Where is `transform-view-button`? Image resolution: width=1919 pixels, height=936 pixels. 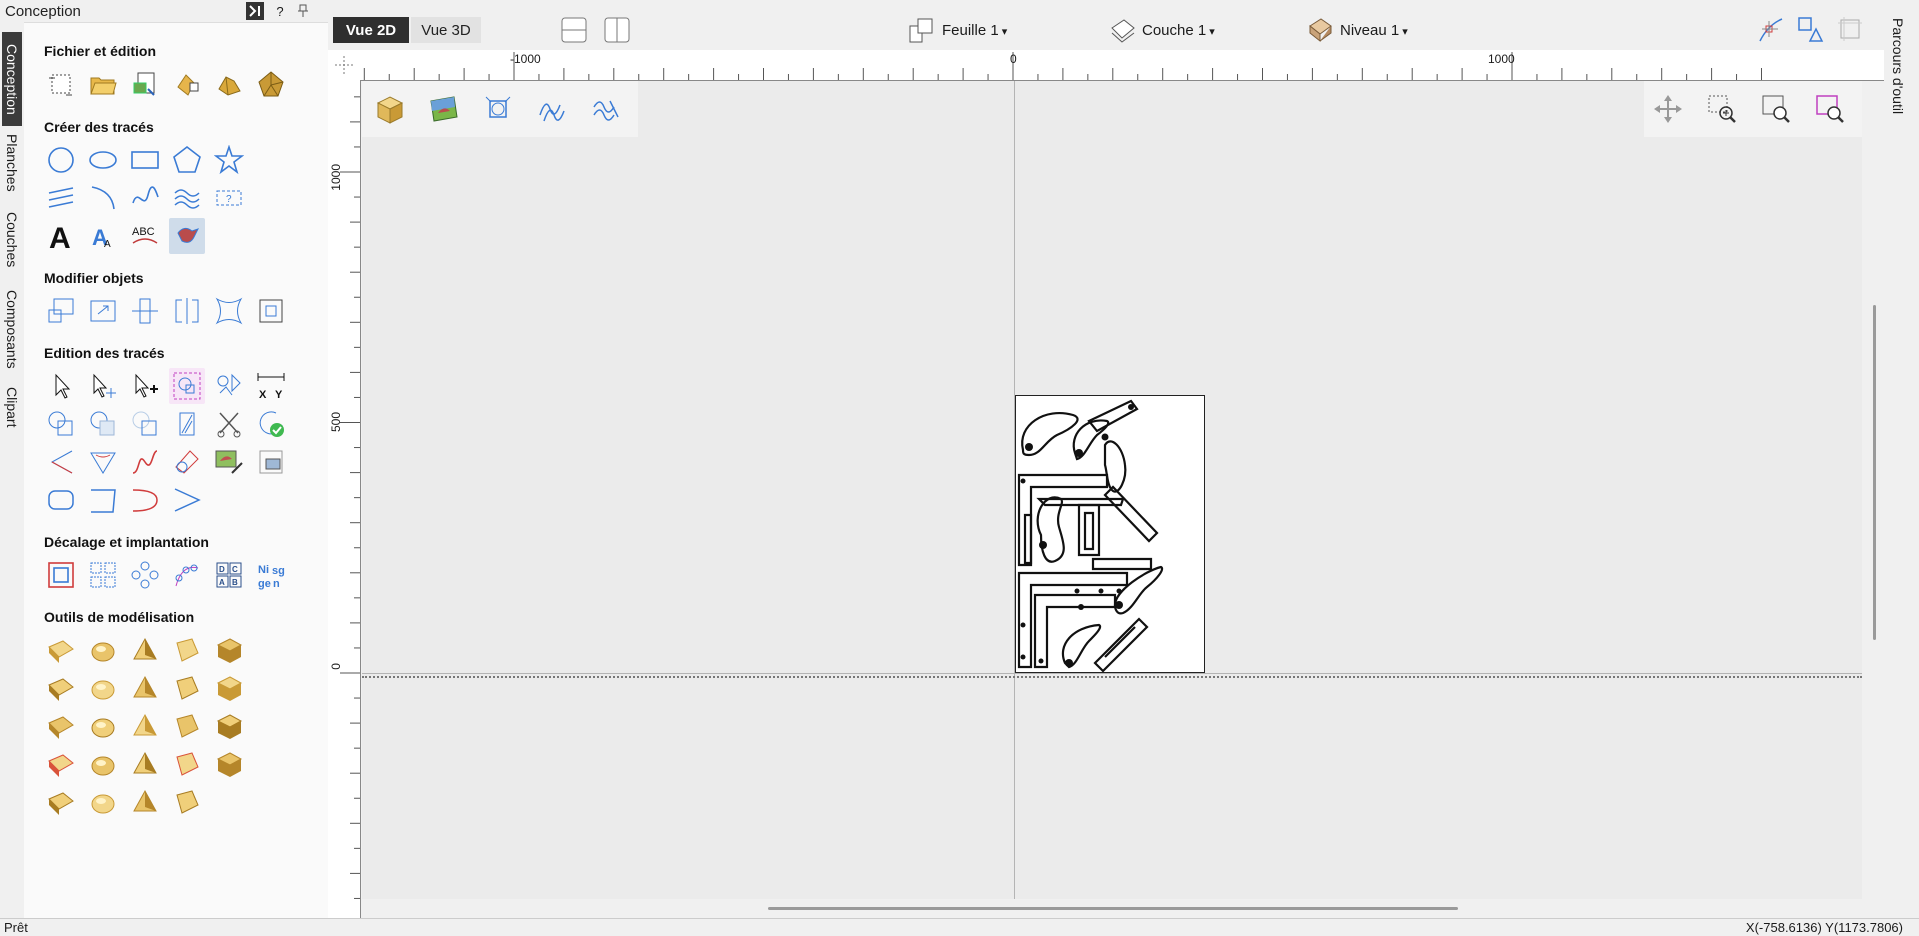 transform-view-button is located at coordinates (498, 109).